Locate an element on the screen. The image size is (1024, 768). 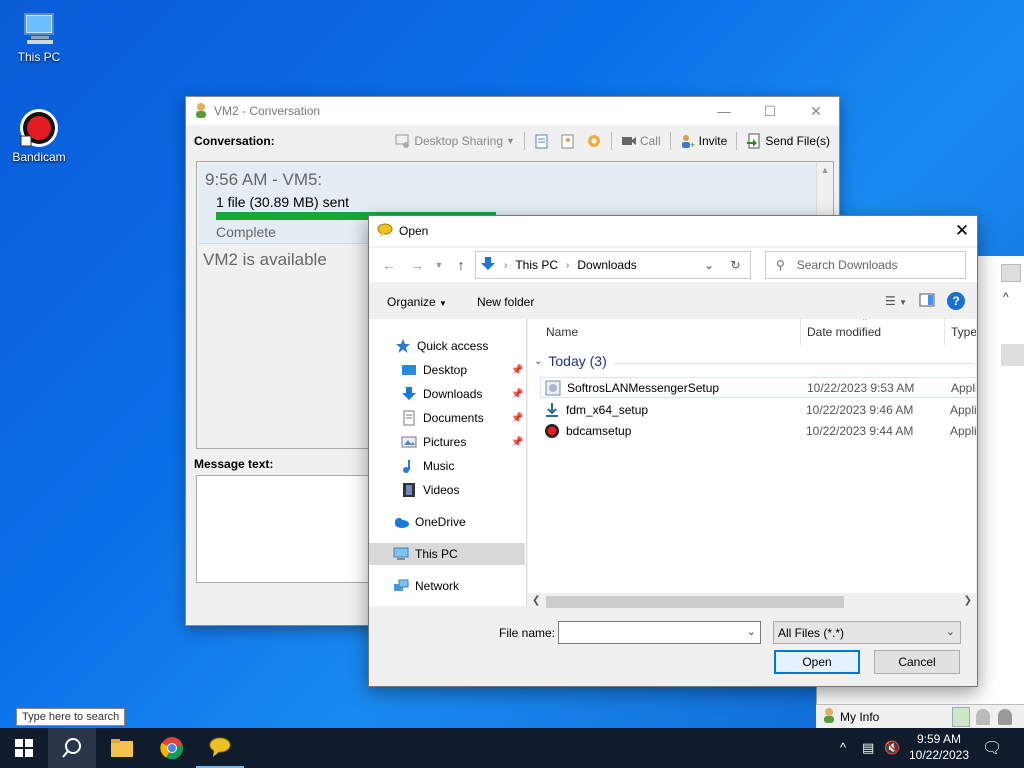
minimize-button: — is located at coordinates (724, 111).